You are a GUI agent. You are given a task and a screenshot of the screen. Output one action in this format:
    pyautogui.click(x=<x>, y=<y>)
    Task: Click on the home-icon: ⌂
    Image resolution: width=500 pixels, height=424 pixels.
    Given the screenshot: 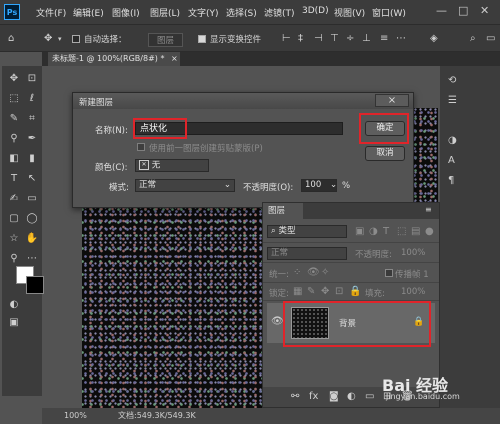 What is the action you would take?
    pyautogui.click(x=11, y=39)
    